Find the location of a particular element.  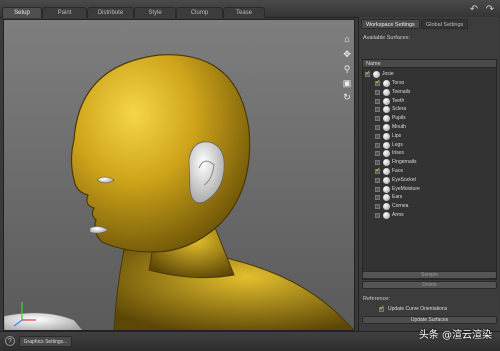

surface-item-lips: Lips is located at coordinates (432, 136).